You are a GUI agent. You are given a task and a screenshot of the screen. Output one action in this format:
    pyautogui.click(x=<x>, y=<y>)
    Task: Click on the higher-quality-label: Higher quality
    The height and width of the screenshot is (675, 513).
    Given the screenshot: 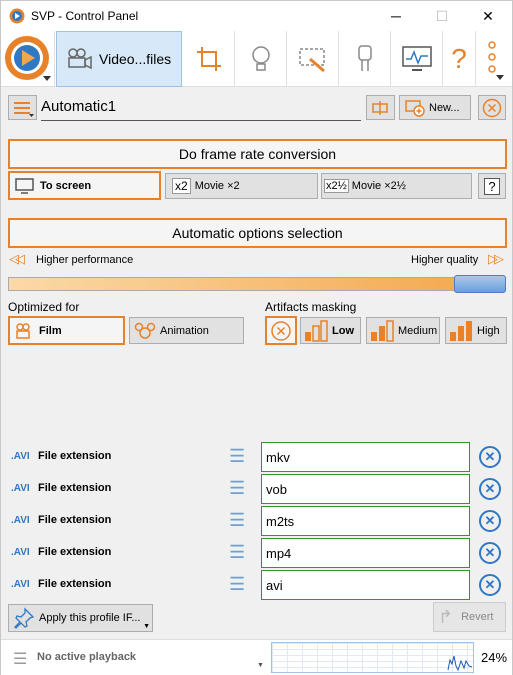 What is the action you would take?
    pyautogui.click(x=445, y=260)
    